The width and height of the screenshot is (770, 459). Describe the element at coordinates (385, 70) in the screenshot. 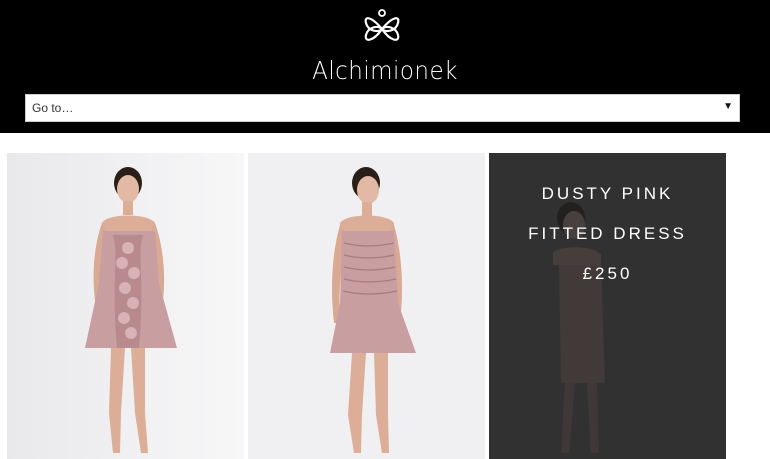

I see `brand-name: Alchimionek` at that location.